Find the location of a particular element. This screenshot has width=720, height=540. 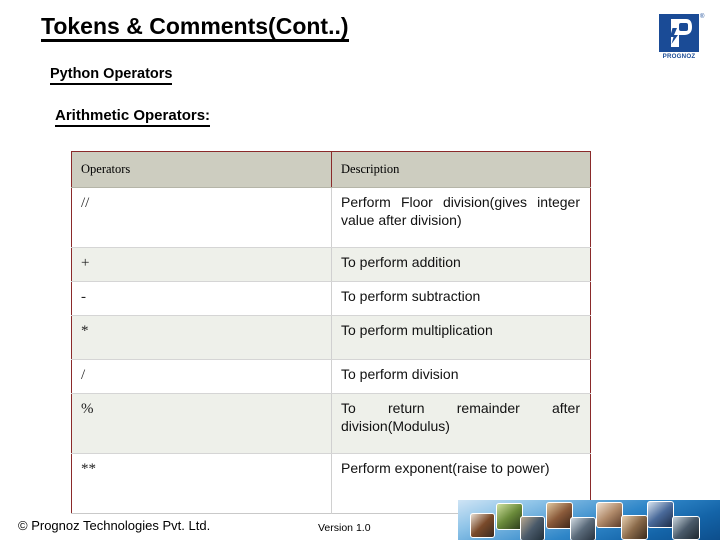

table-row: / To perform division is located at coordinates (331, 376).